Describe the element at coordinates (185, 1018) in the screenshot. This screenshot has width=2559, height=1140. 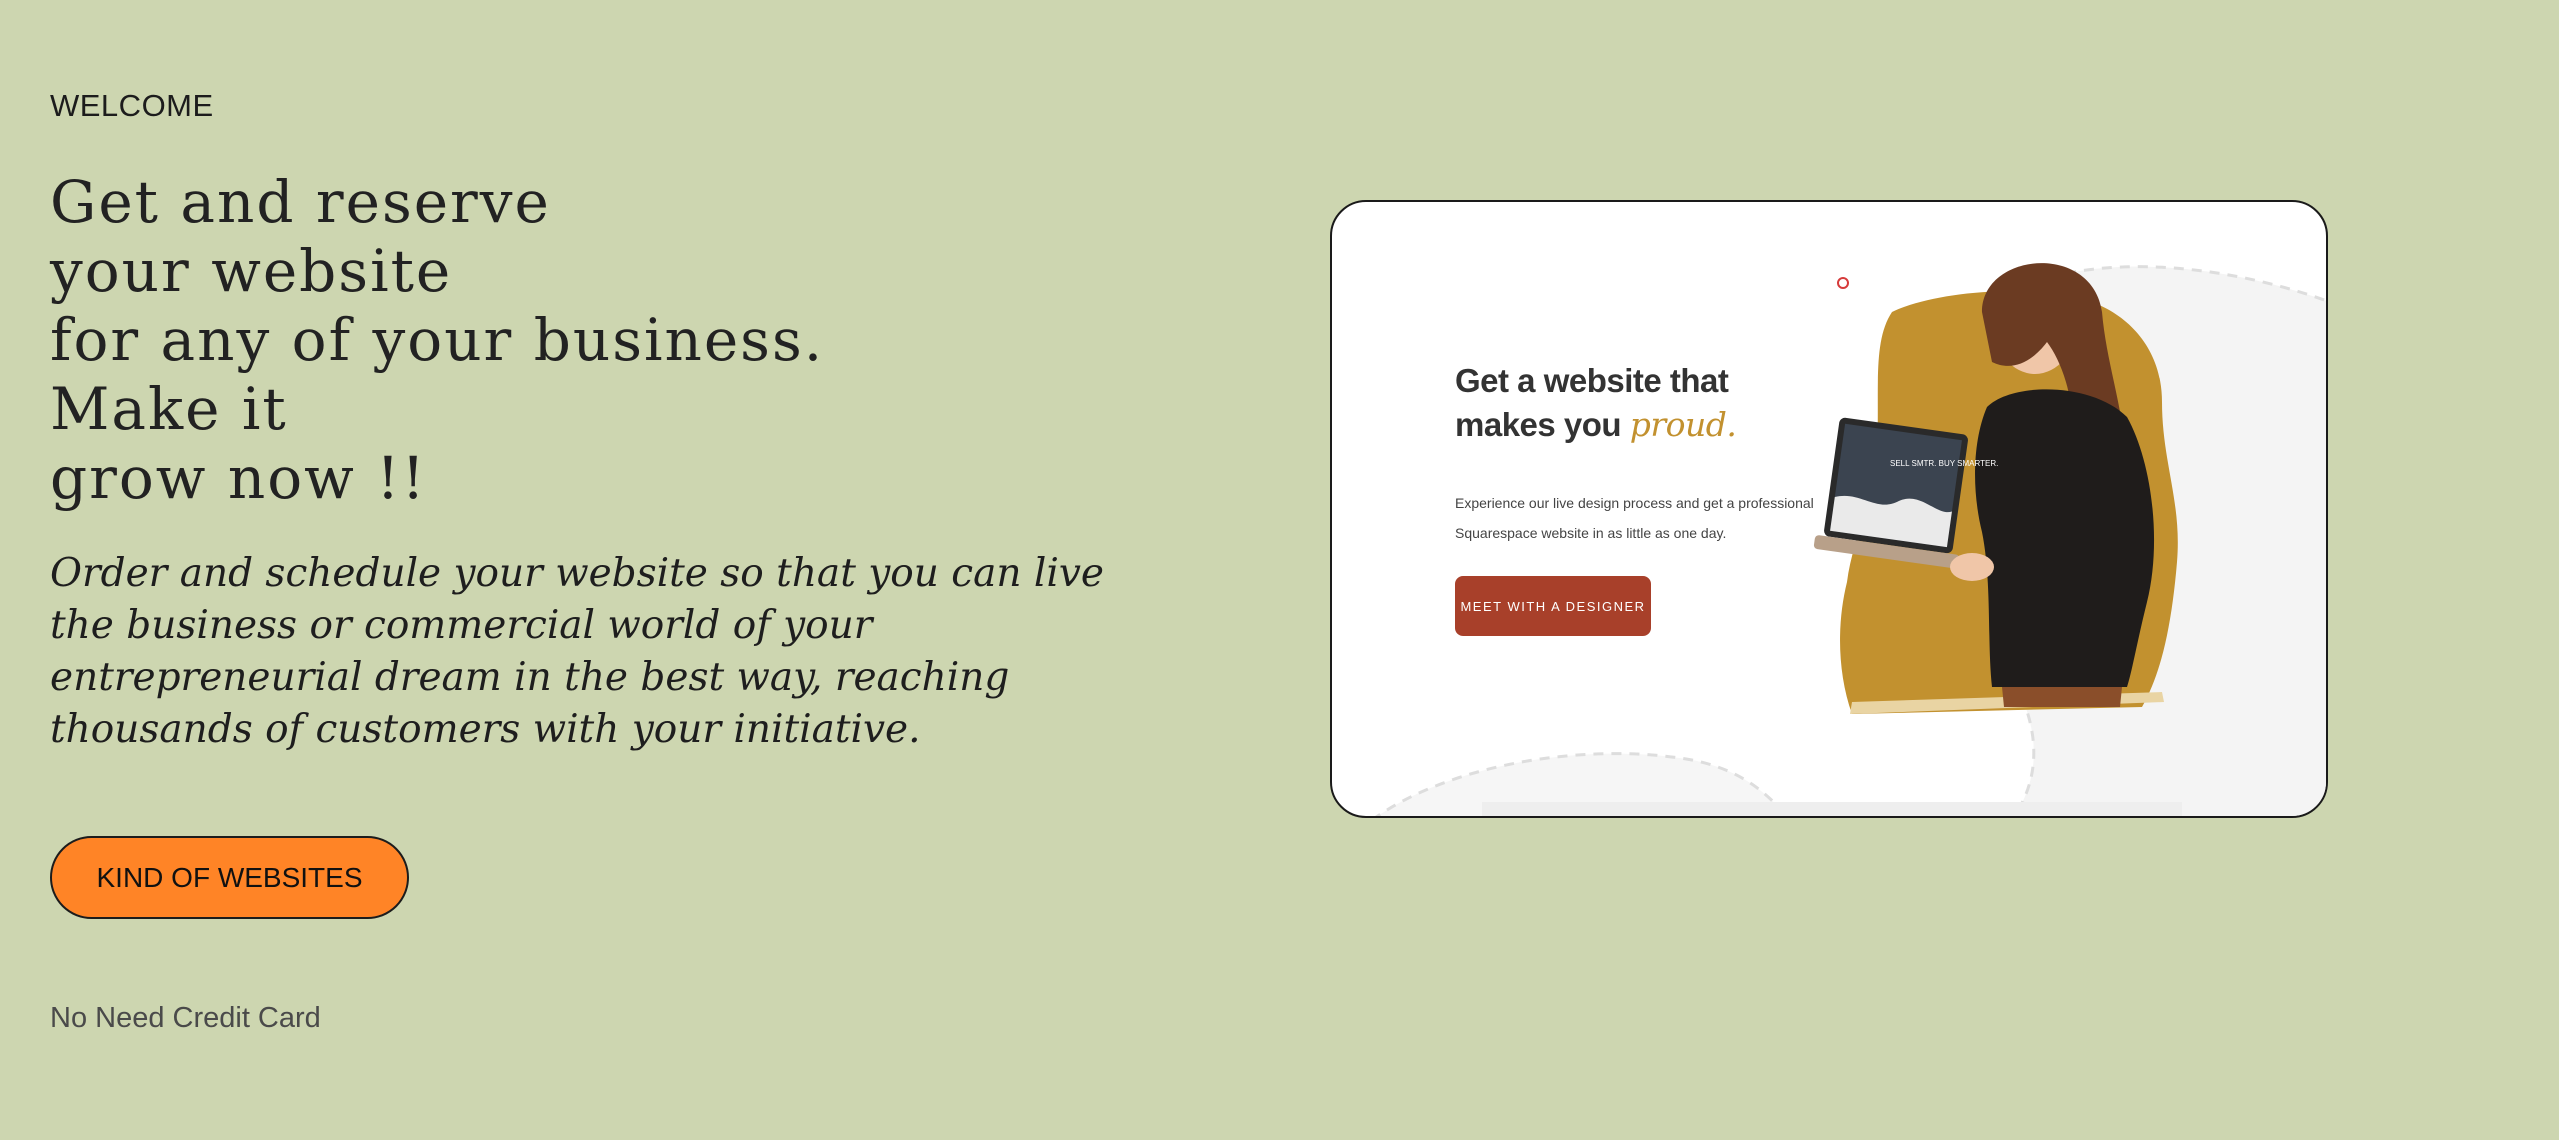
I see `no-credit-card-note: No Need Credit Card` at that location.